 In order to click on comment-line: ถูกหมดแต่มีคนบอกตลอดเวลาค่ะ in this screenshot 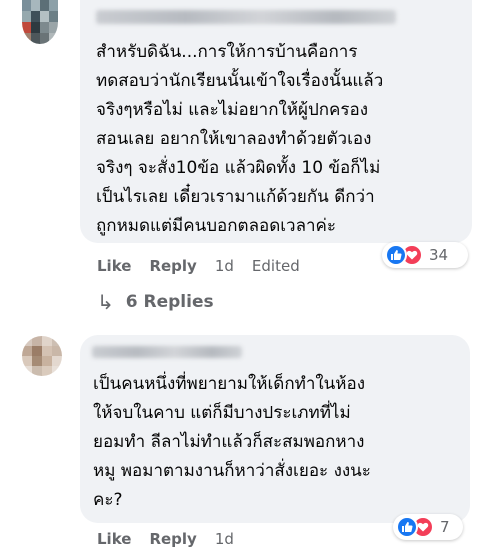, I will do `click(216, 226)`.